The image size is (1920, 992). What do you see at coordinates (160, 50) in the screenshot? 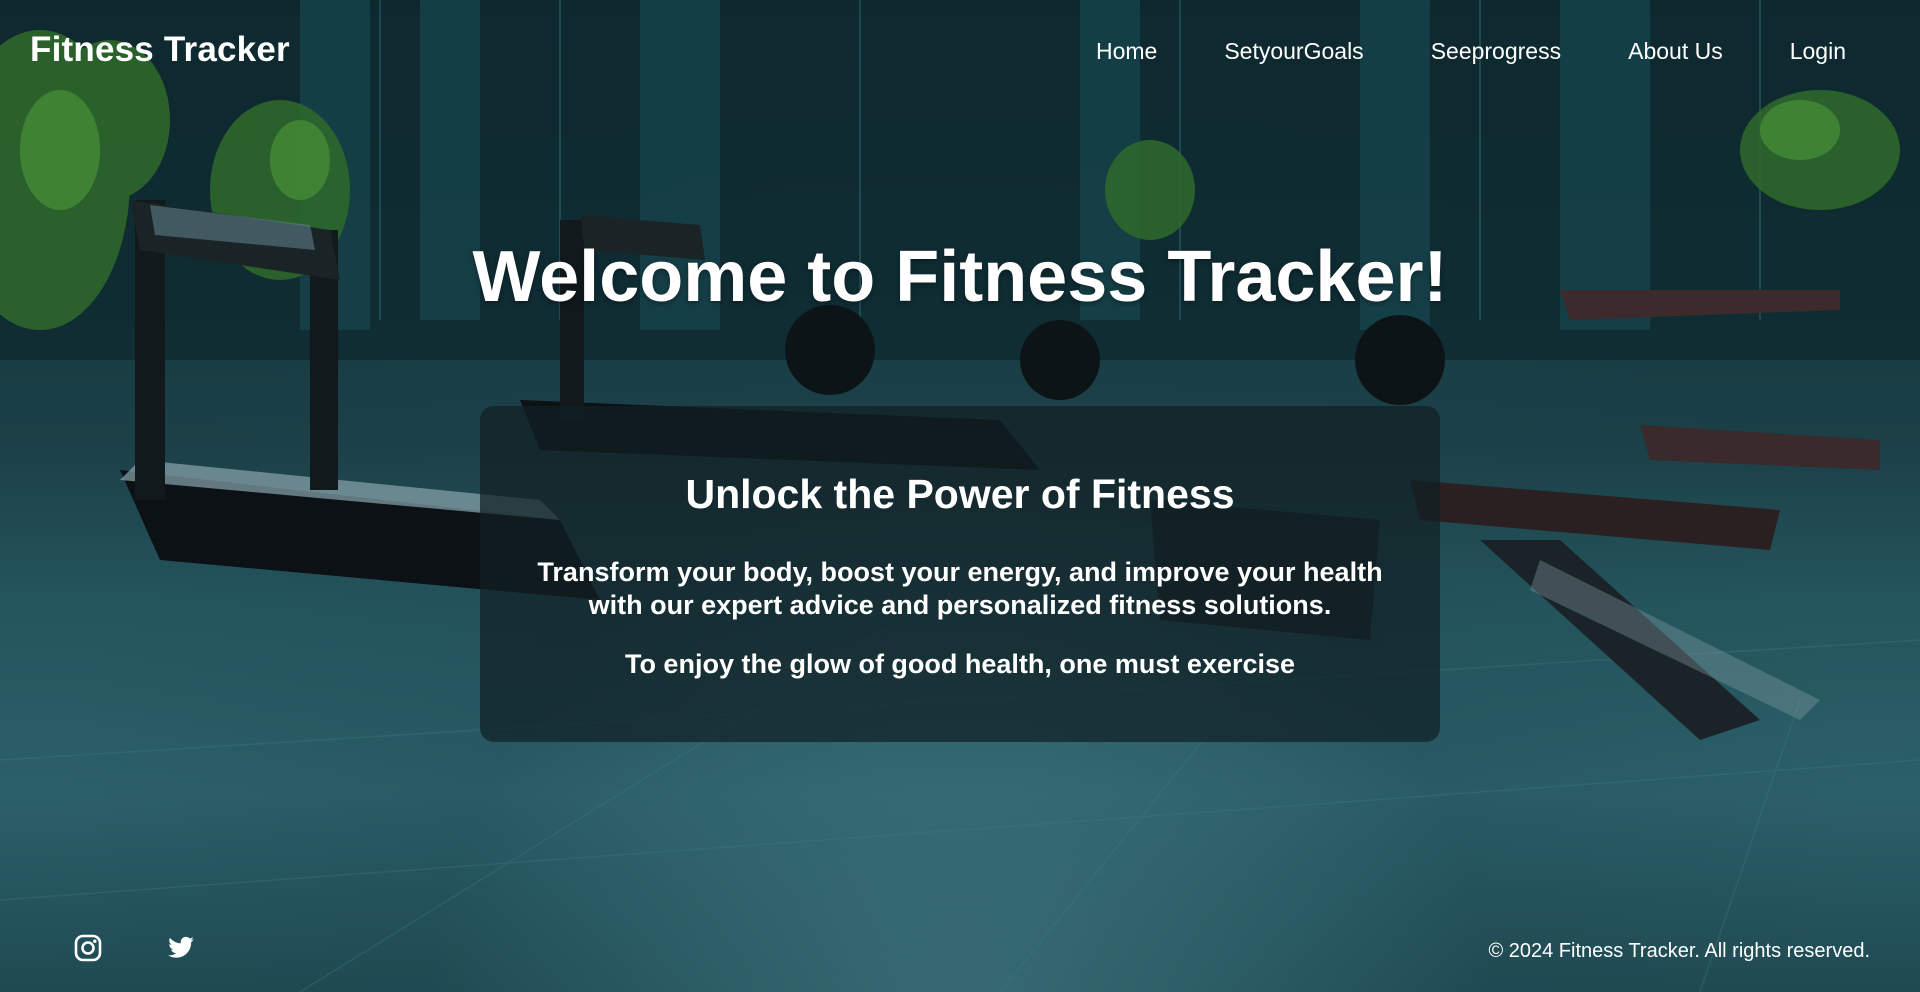
I see `brand-logo: Fitness Tracker` at bounding box center [160, 50].